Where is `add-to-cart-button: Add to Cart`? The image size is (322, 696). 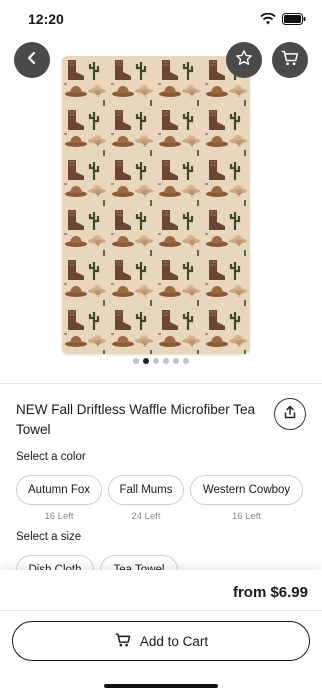
add-to-cart-button: Add to Cart is located at coordinates (161, 641).